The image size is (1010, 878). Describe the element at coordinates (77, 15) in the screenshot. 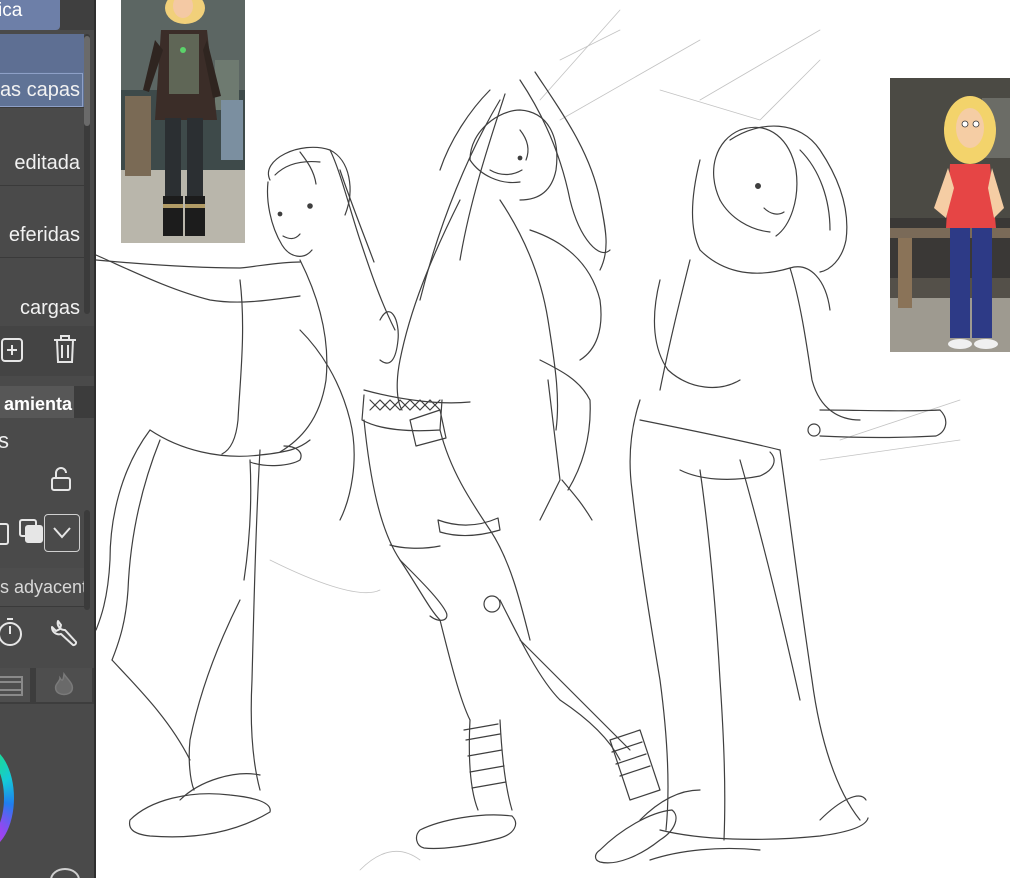

I see `panel-tab-spacer` at that location.